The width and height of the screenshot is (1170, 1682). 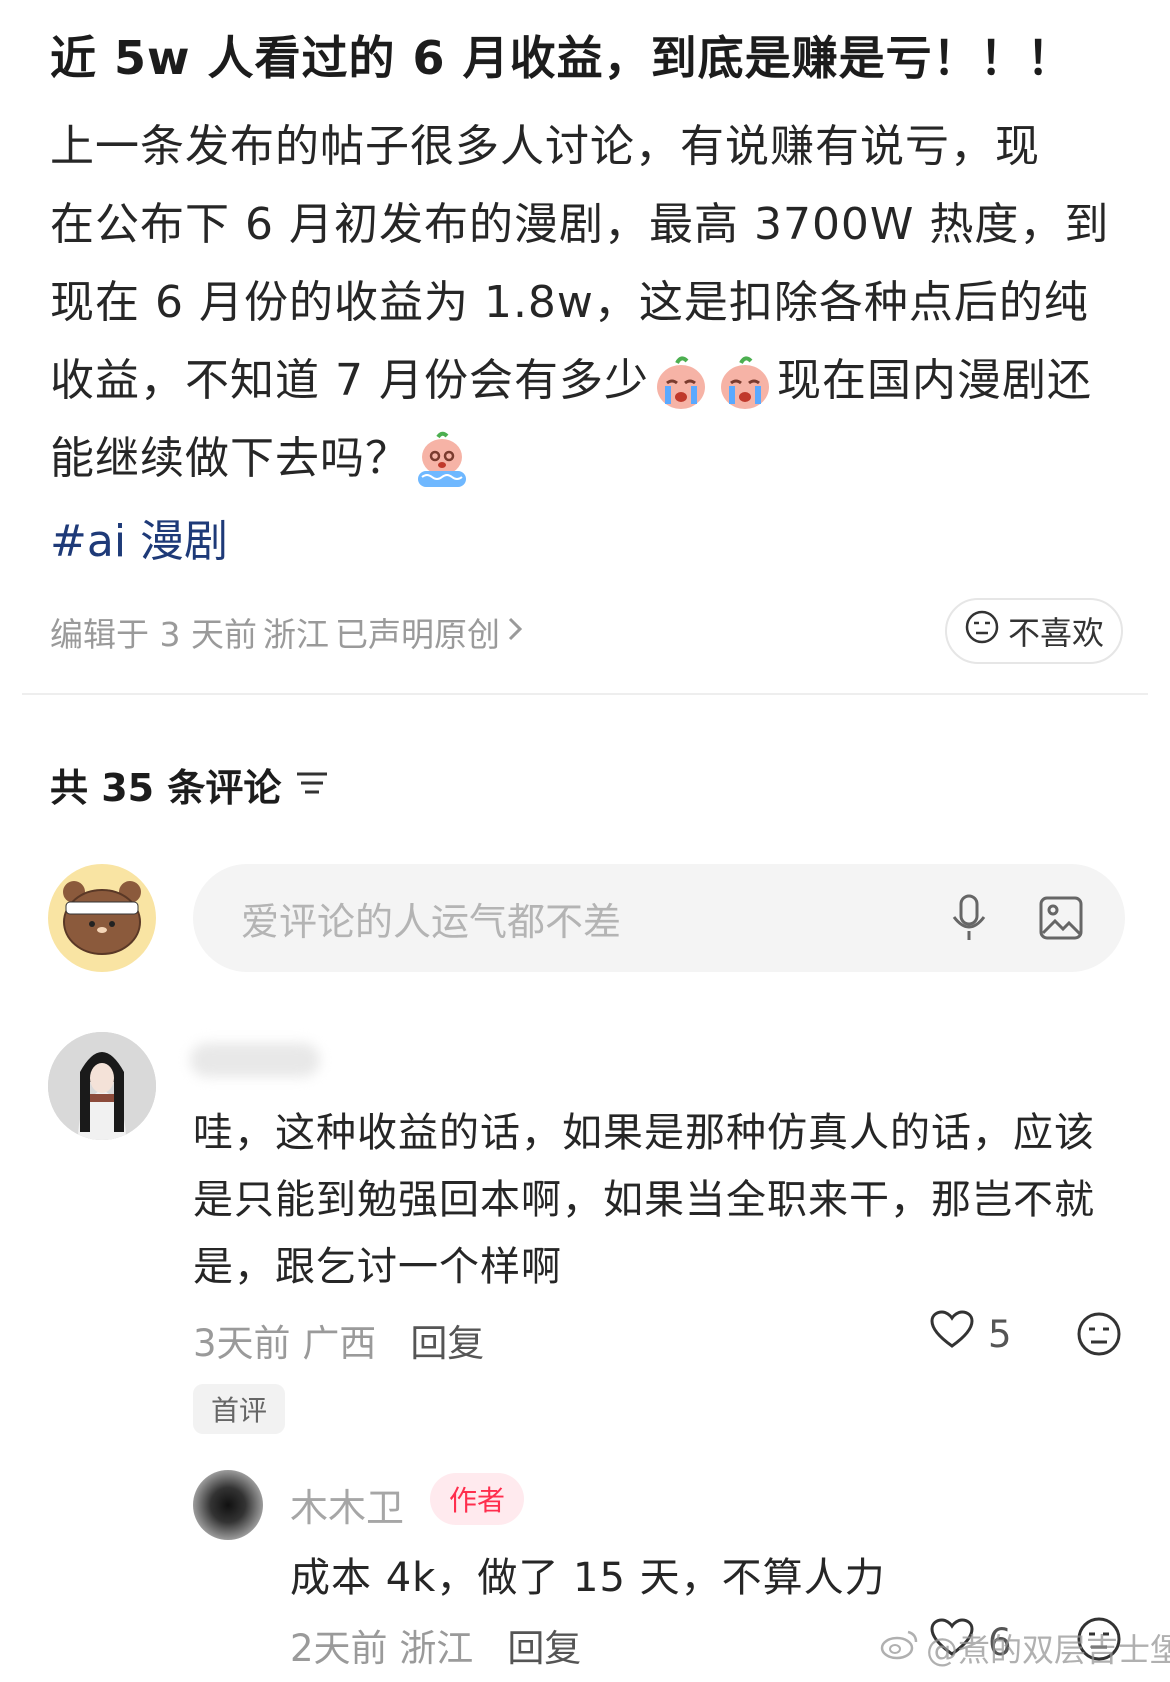 I want to click on comment-input: 爱评论的人运气都不差, so click(x=659, y=918).